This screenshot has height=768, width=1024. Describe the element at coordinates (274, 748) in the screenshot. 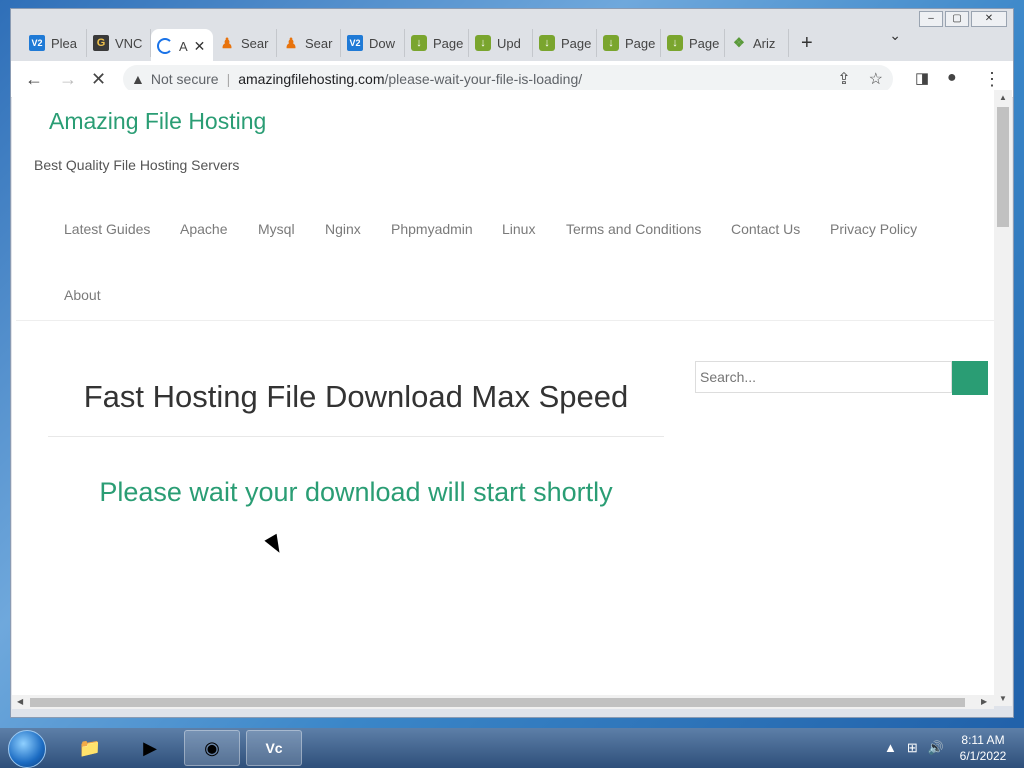

I see `vnc-app-icon: Vc` at that location.